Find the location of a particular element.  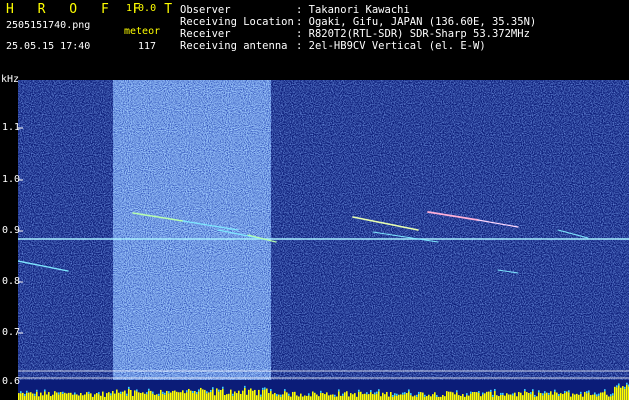

app-version: 1.0.0 is located at coordinates (141, 8).